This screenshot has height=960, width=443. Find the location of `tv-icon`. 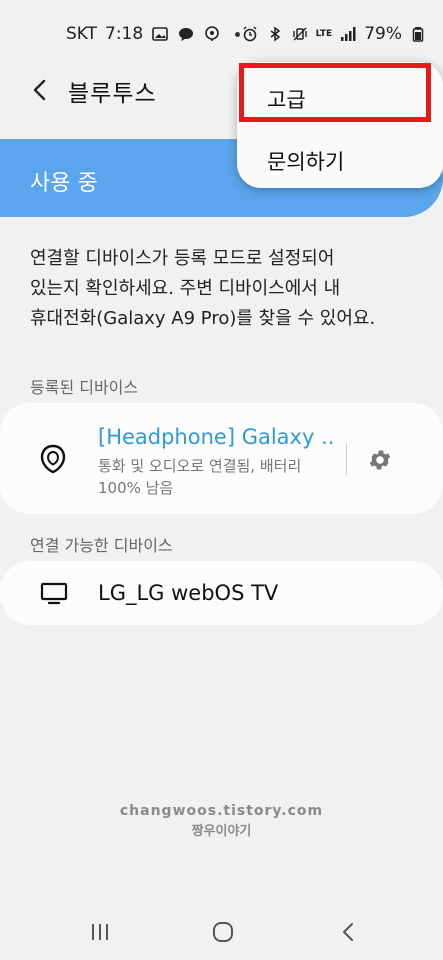

tv-icon is located at coordinates (54, 594).